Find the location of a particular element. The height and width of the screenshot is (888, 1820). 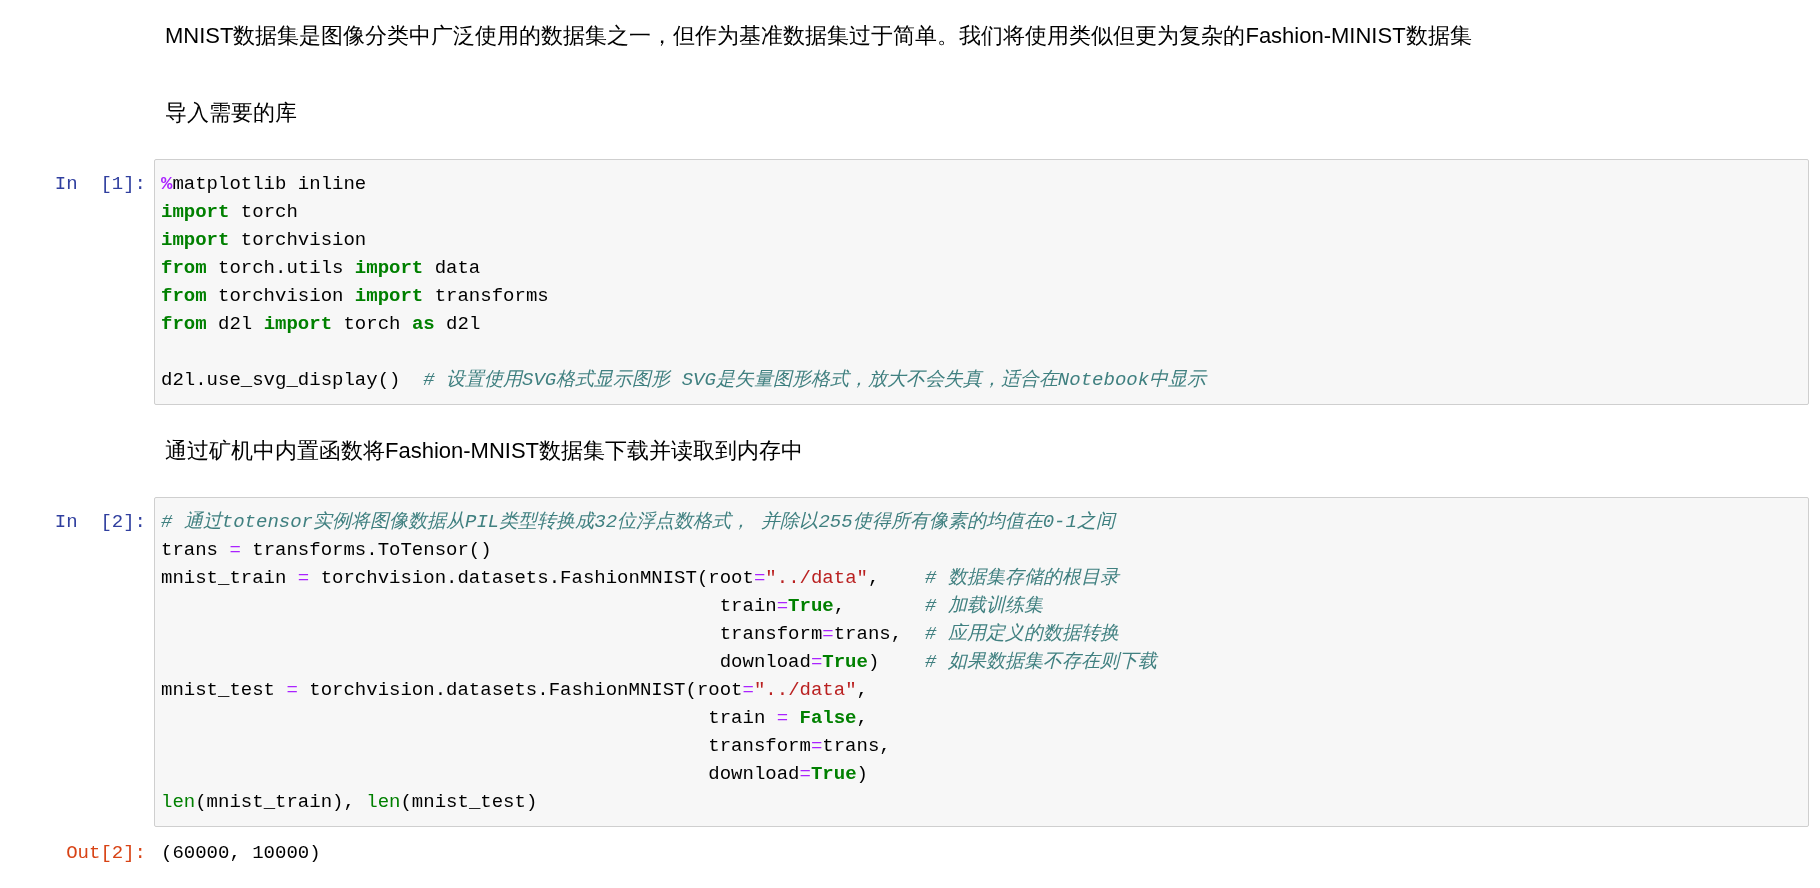

code-line: mnist_train = torchvision.datasets.FashionMNIST(root="../data", # 数据集存储的根目录 is located at coordinates (641, 578).